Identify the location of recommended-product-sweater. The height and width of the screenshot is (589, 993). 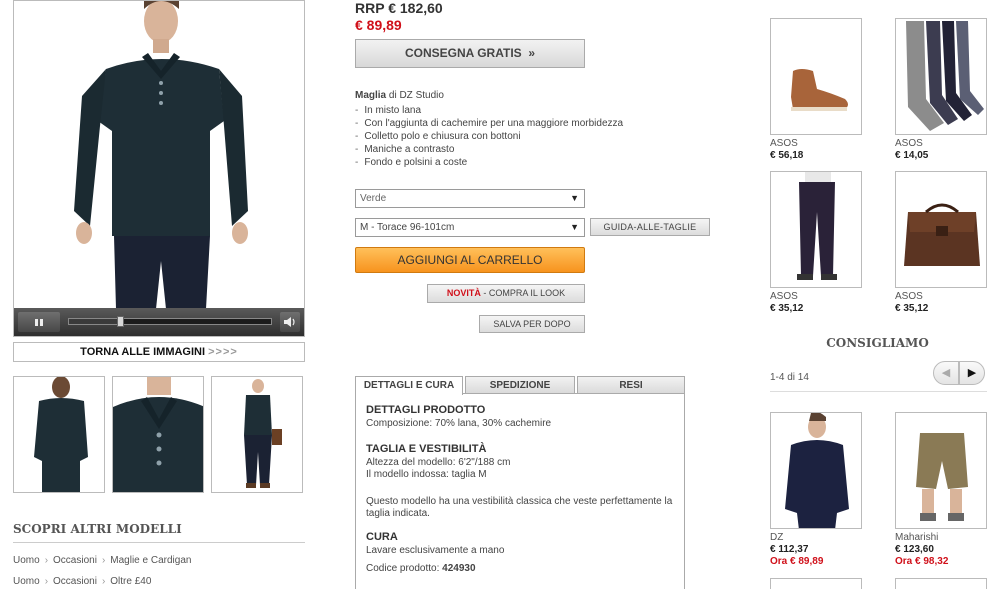
(816, 470).